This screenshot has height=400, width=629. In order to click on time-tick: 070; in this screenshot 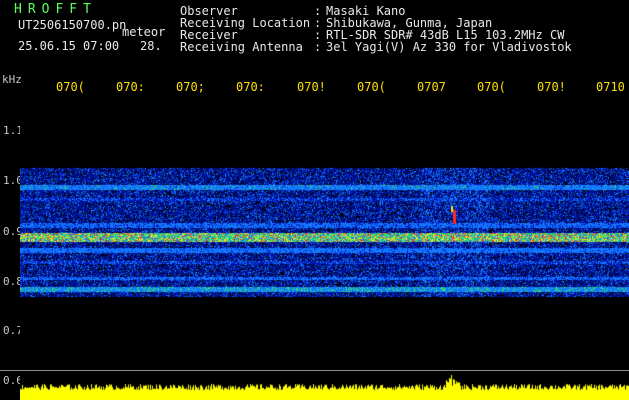, I will do `click(190, 87)`.